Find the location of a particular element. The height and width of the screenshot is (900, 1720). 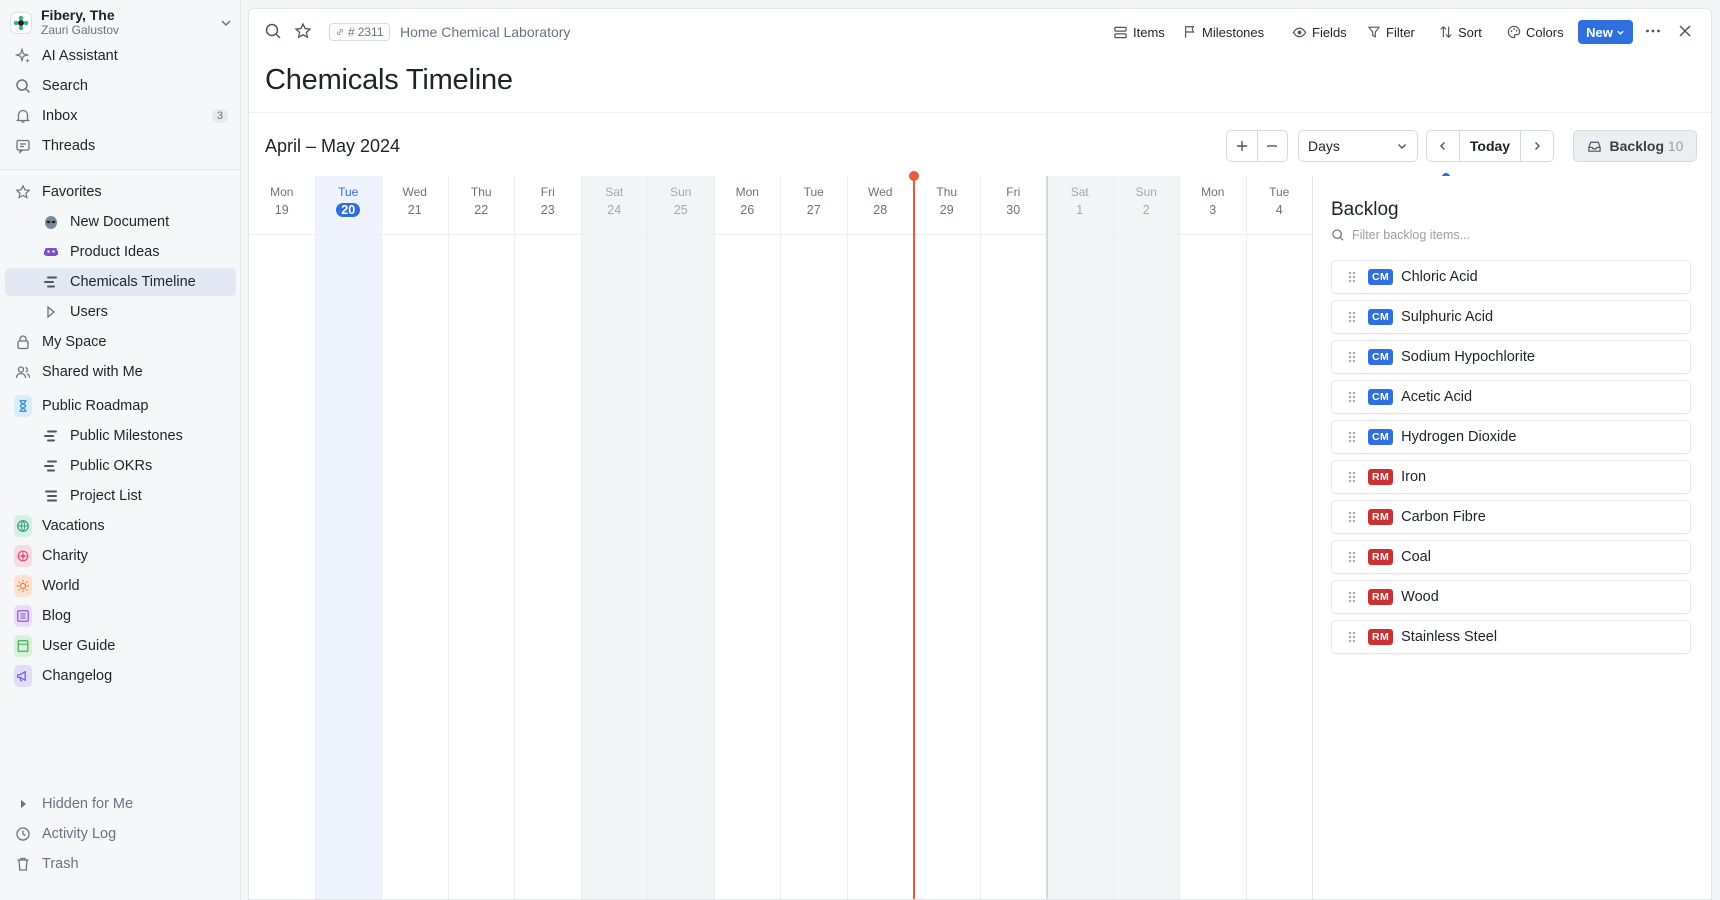

star-icon is located at coordinates (303, 31).